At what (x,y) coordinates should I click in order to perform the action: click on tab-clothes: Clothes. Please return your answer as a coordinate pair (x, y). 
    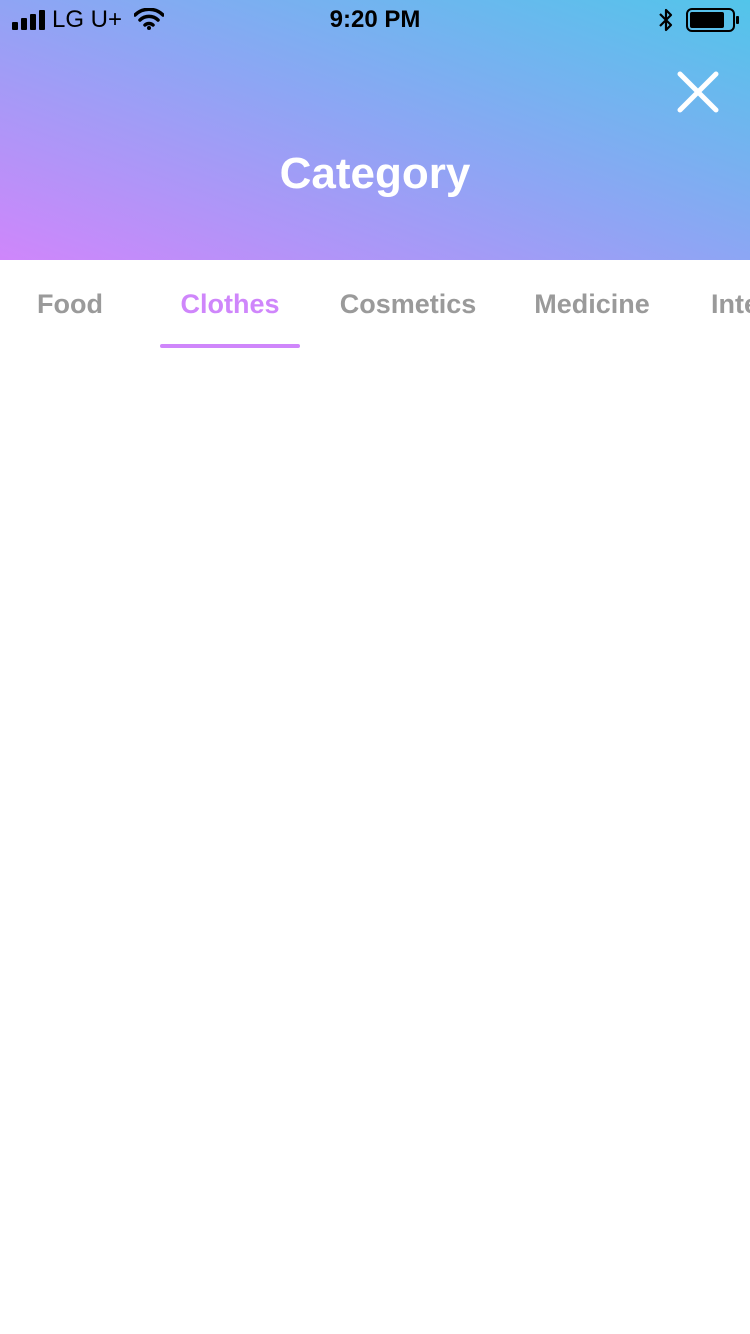
    Looking at the image, I should click on (230, 305).